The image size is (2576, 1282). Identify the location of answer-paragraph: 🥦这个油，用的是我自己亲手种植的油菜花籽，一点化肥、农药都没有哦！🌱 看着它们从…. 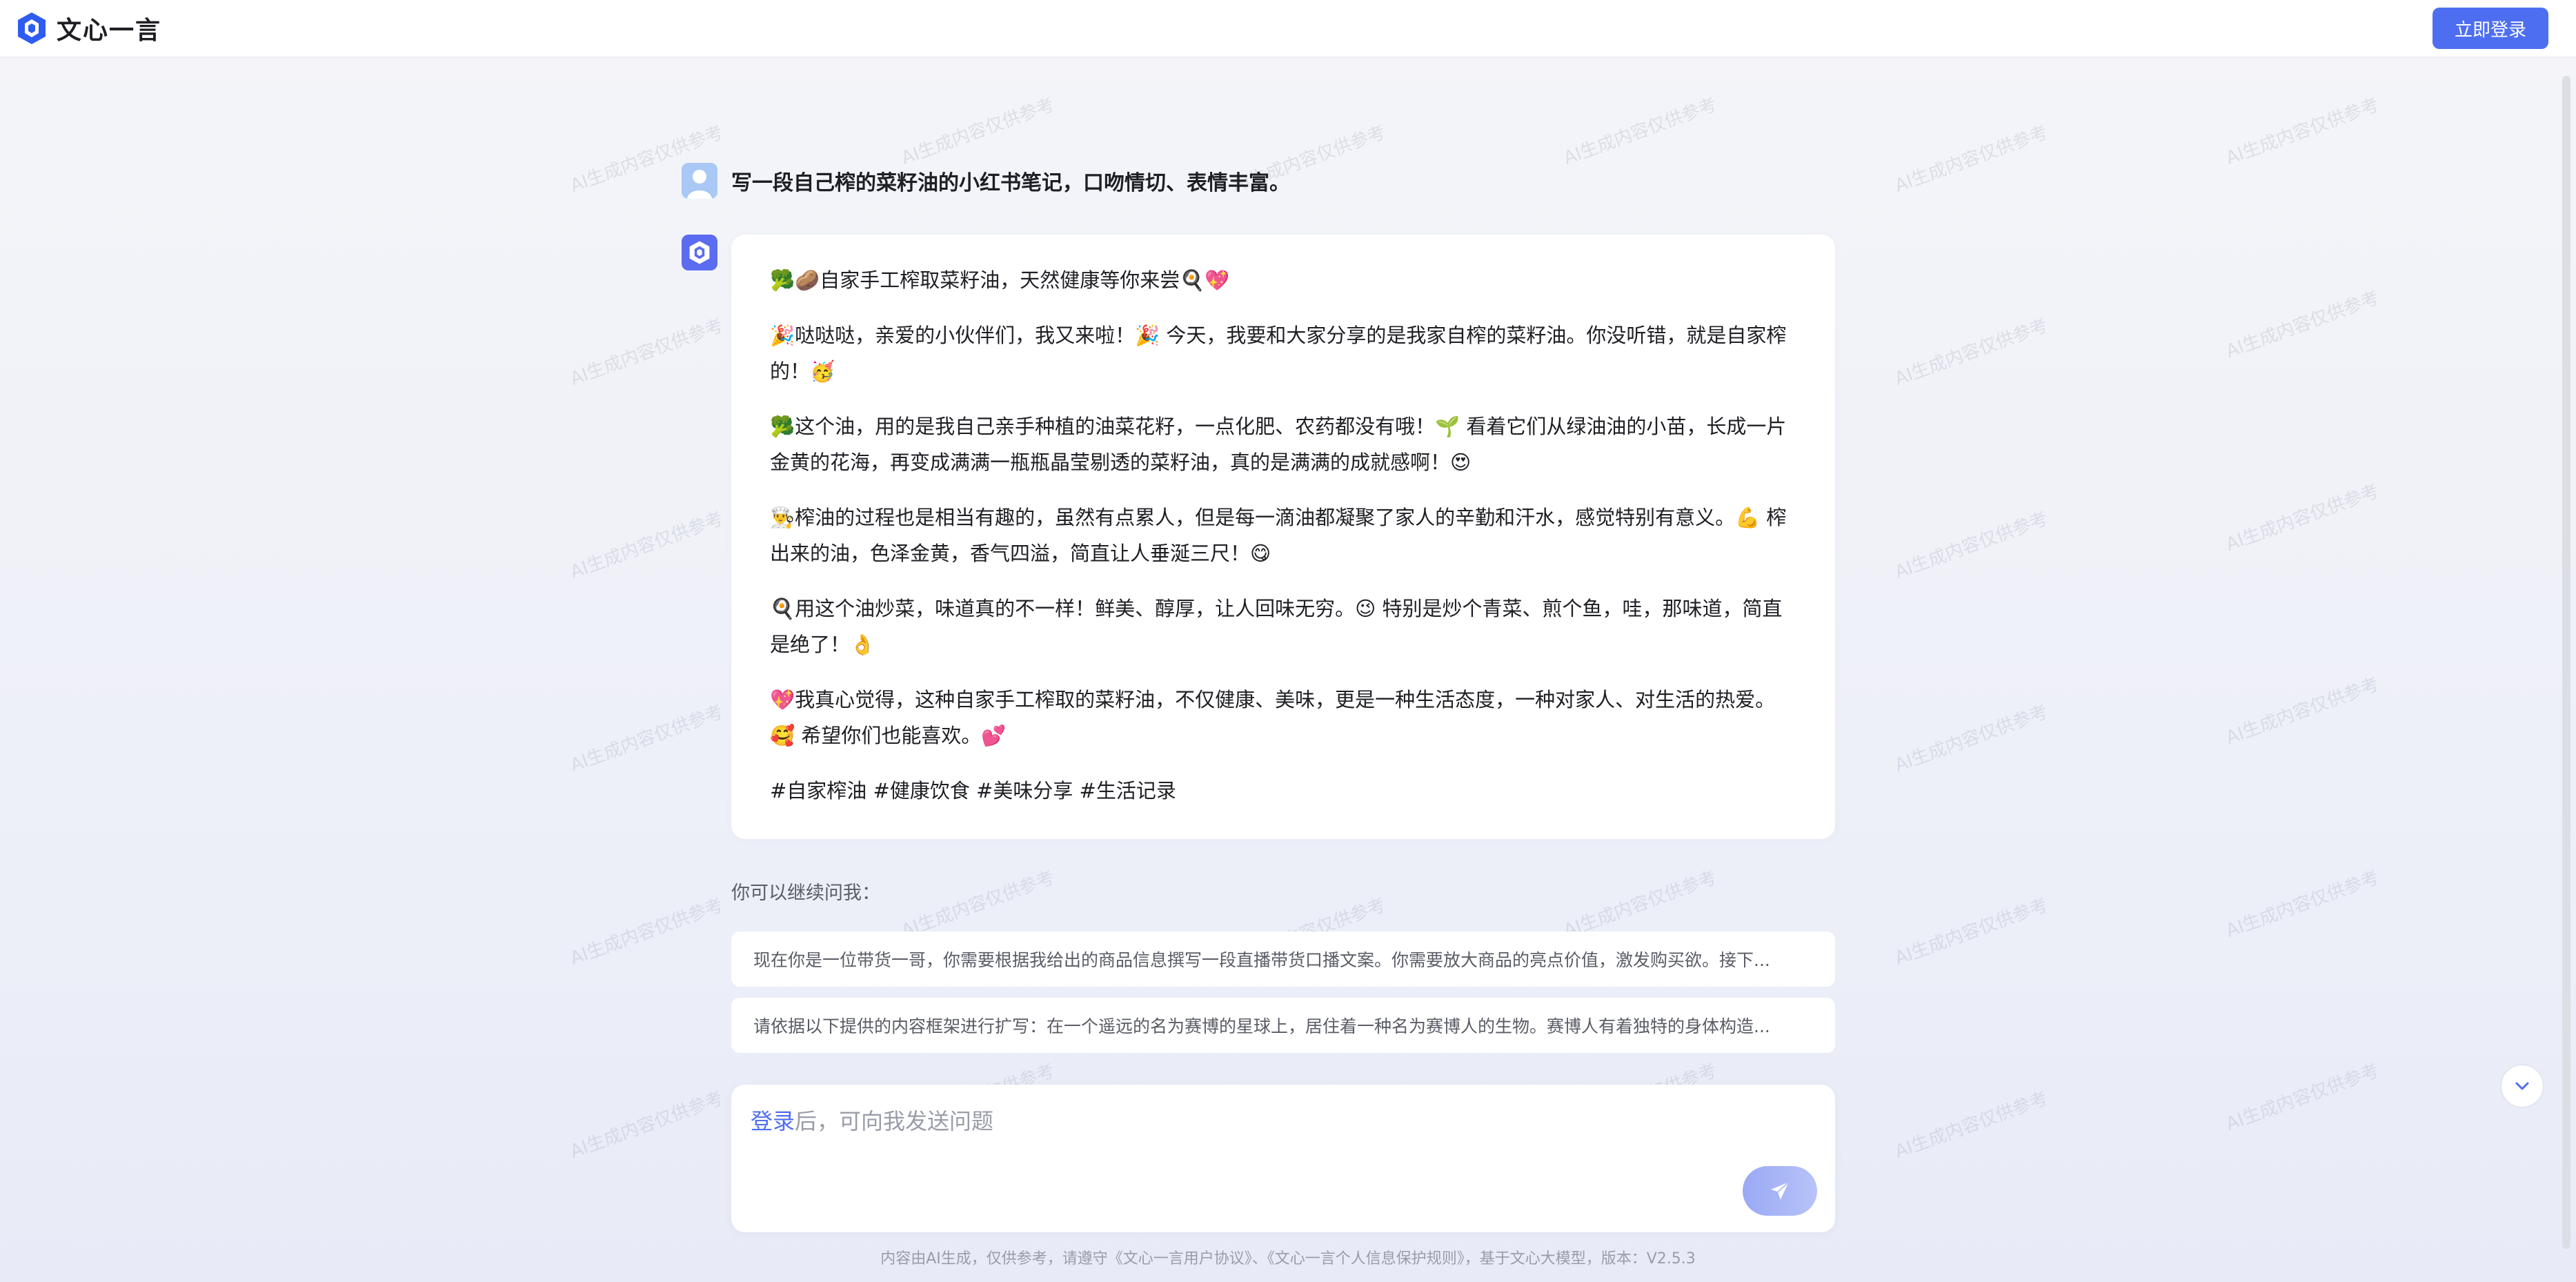
(1278, 445).